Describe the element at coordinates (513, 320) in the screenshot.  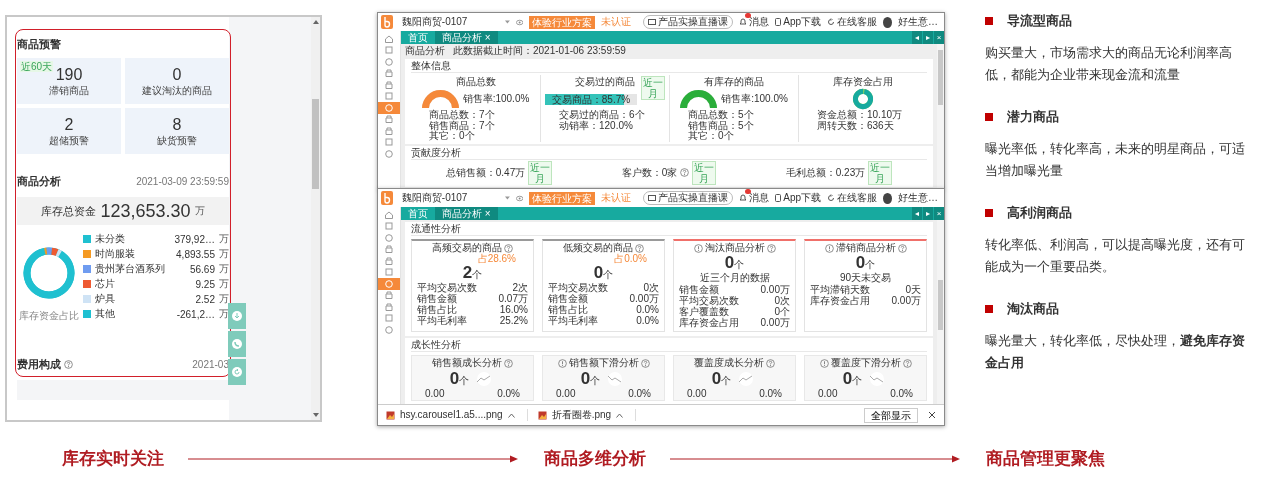
I see `row-value: 25.2%` at that location.